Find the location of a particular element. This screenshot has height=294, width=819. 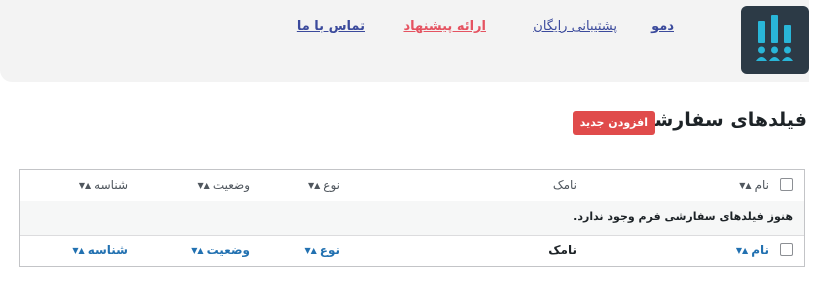

column-header-status: وضعیت▲▼ is located at coordinates (224, 185).